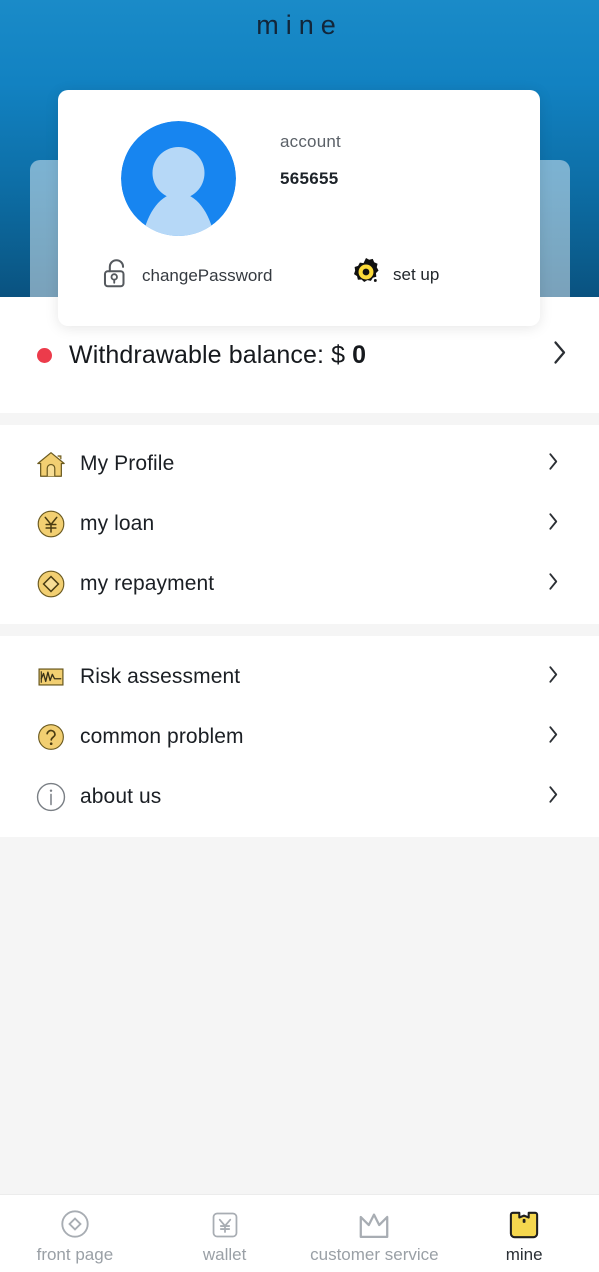 The height and width of the screenshot is (1272, 599). Describe the element at coordinates (75, 1223) in the screenshot. I see `circle-diamond-icon` at that location.